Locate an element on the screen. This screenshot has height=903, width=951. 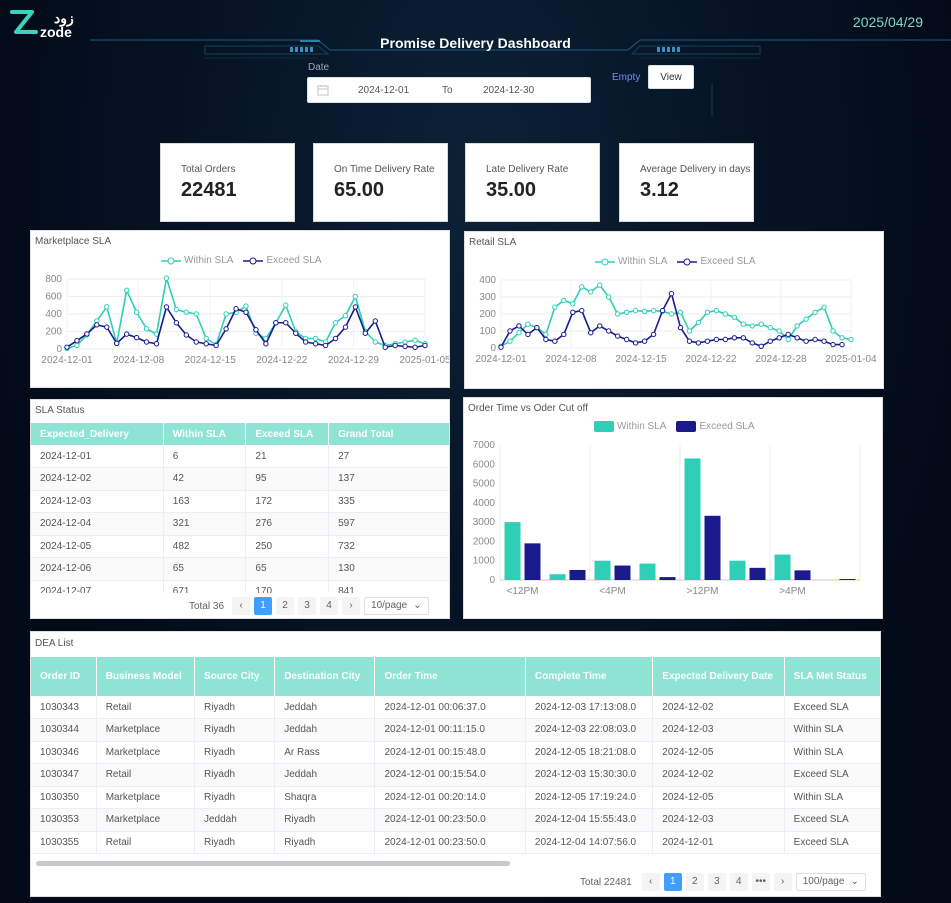
end-date-input: 2024-12-30 is located at coordinates (508, 90).